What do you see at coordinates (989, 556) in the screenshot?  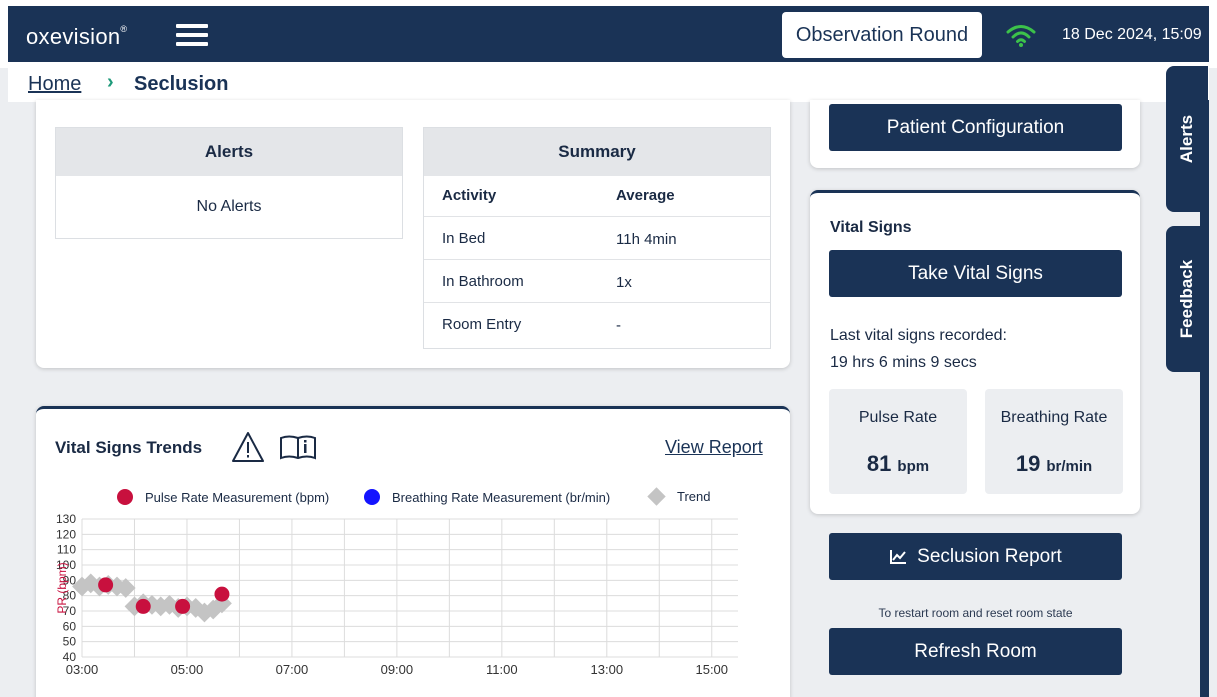 I see `seclusion-report-label: Seclusion Report` at bounding box center [989, 556].